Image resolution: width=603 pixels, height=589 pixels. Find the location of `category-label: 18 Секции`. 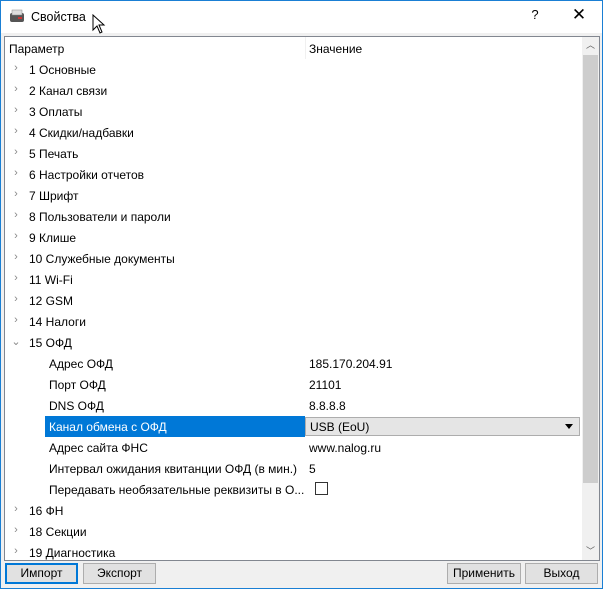

category-label: 18 Секции is located at coordinates (58, 532).